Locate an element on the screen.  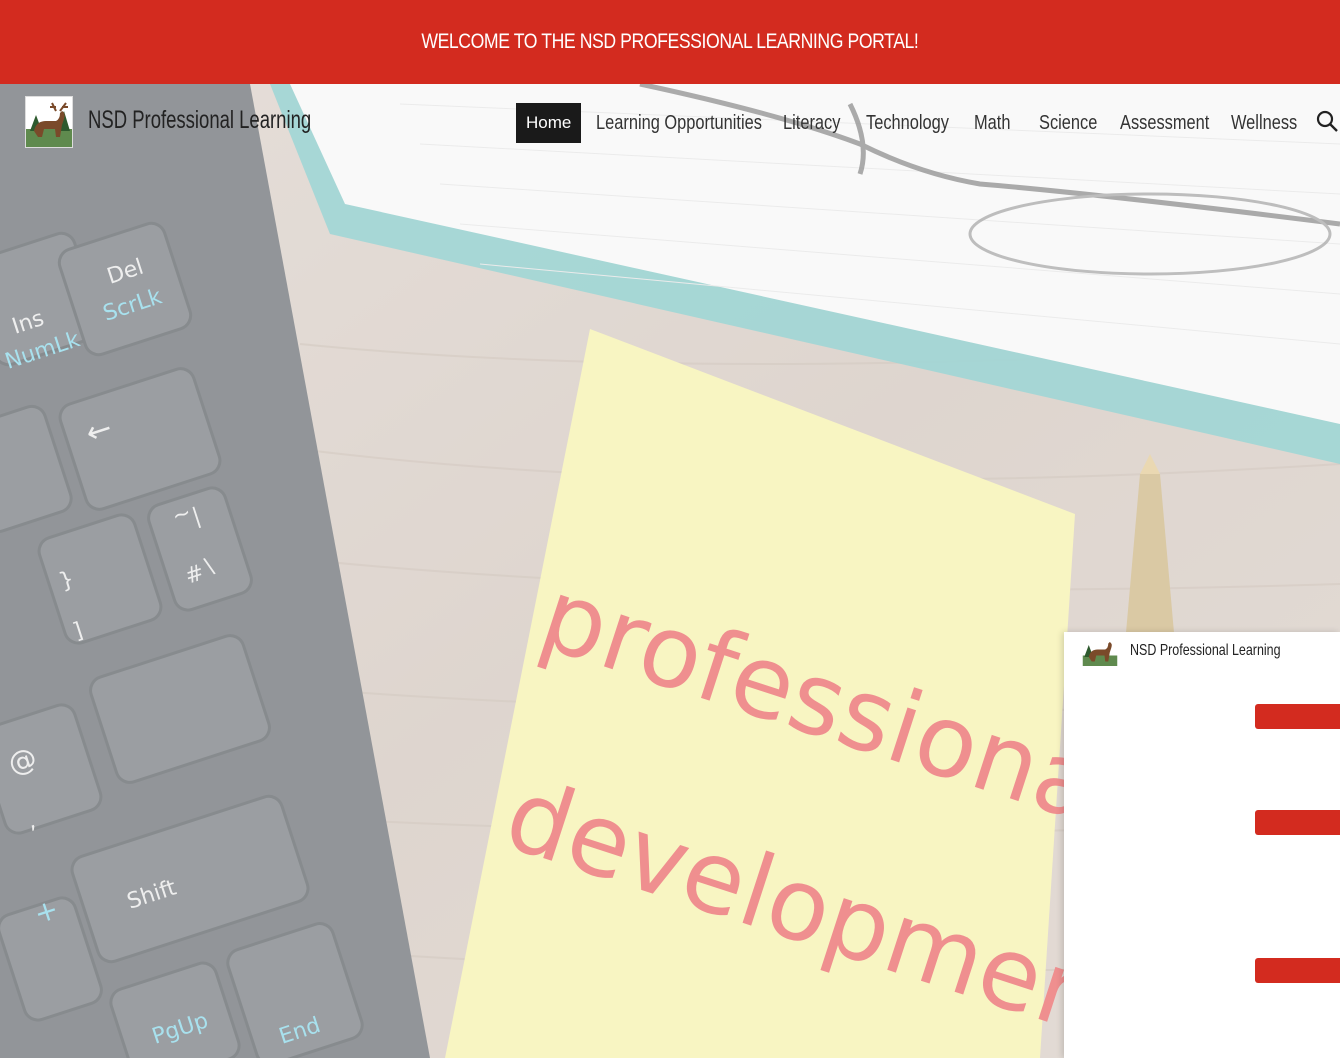
nav-assessment: Assessment is located at coordinates (1164, 123).